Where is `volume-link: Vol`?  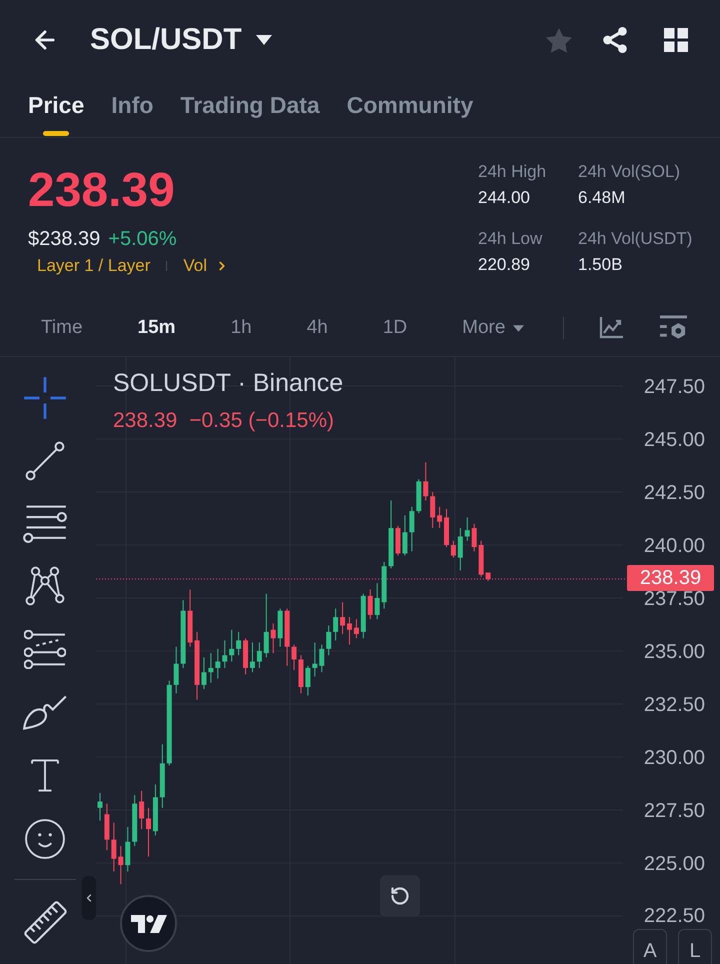
volume-link: Vol is located at coordinates (206, 266).